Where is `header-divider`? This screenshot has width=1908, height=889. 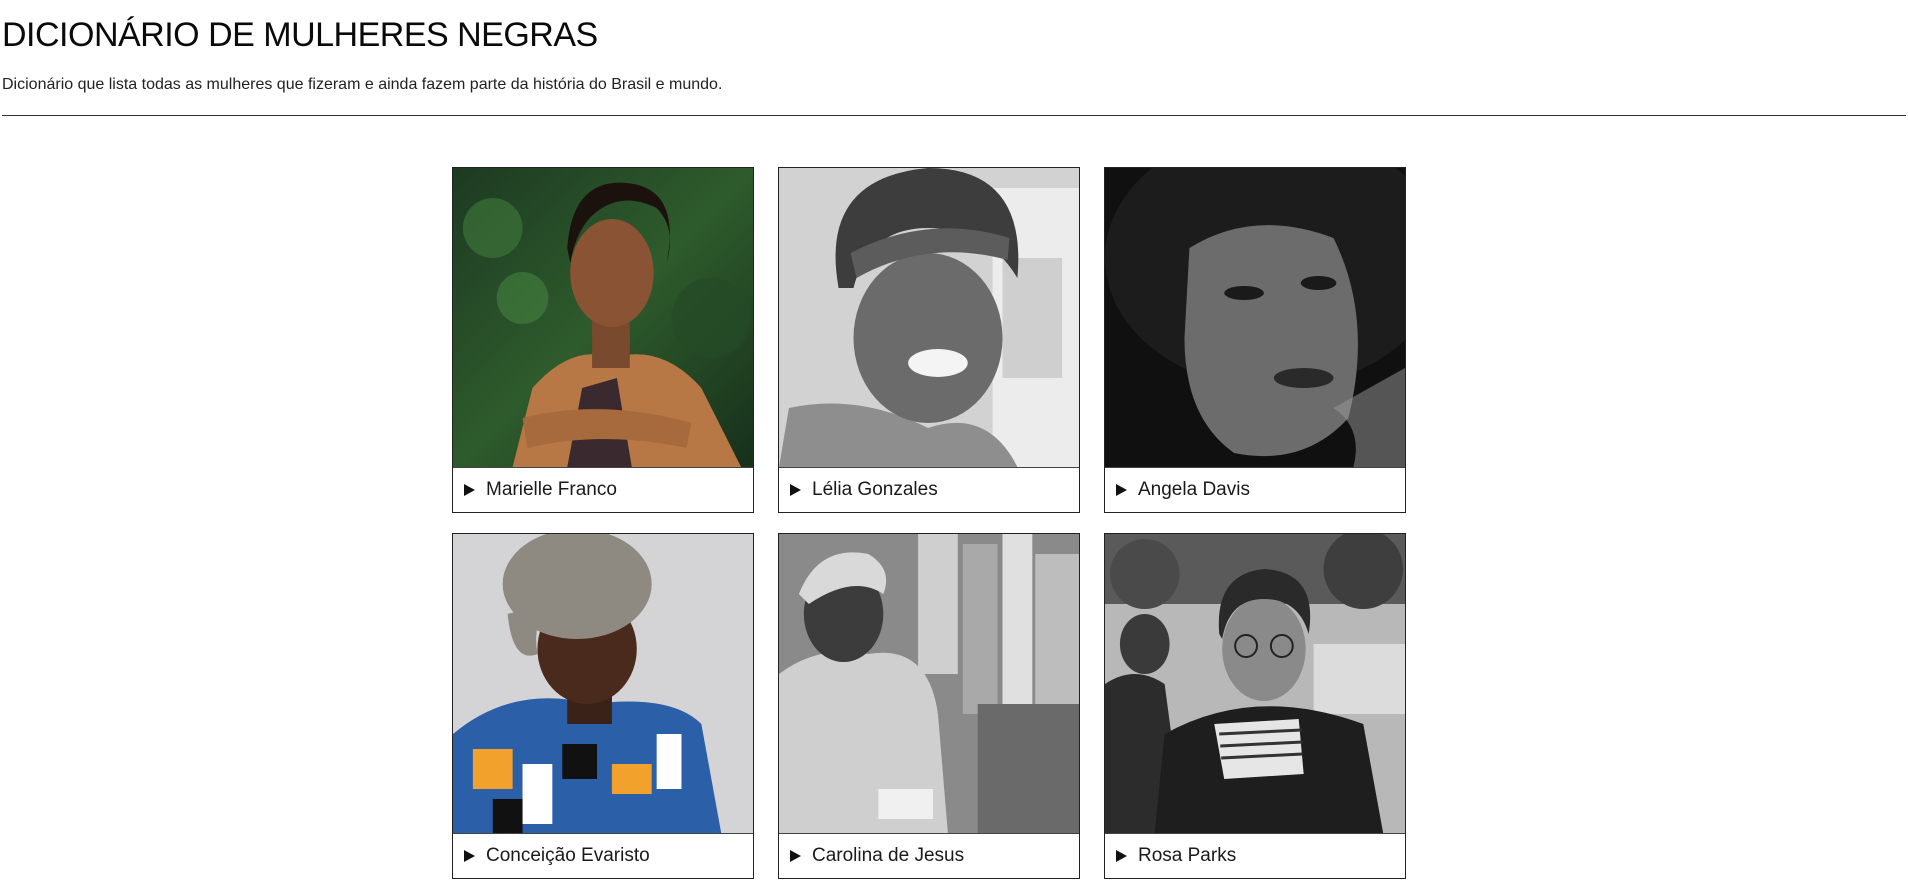
header-divider is located at coordinates (954, 115).